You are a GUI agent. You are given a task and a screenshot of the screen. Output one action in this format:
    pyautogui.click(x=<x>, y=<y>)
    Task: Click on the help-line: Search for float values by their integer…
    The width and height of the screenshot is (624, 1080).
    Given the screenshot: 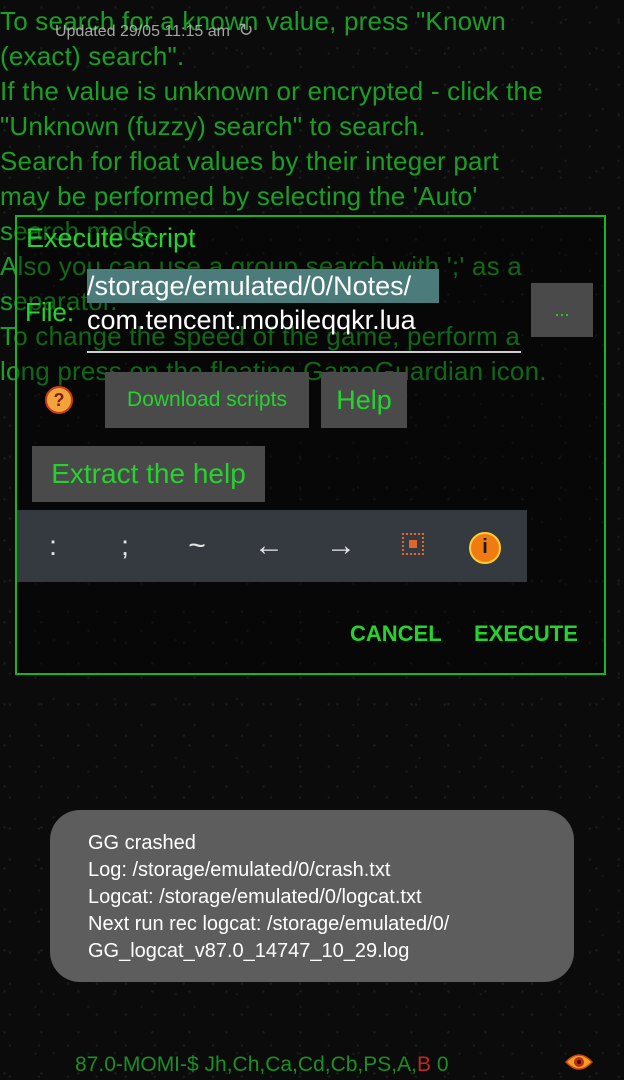 What is the action you would take?
    pyautogui.click(x=249, y=161)
    